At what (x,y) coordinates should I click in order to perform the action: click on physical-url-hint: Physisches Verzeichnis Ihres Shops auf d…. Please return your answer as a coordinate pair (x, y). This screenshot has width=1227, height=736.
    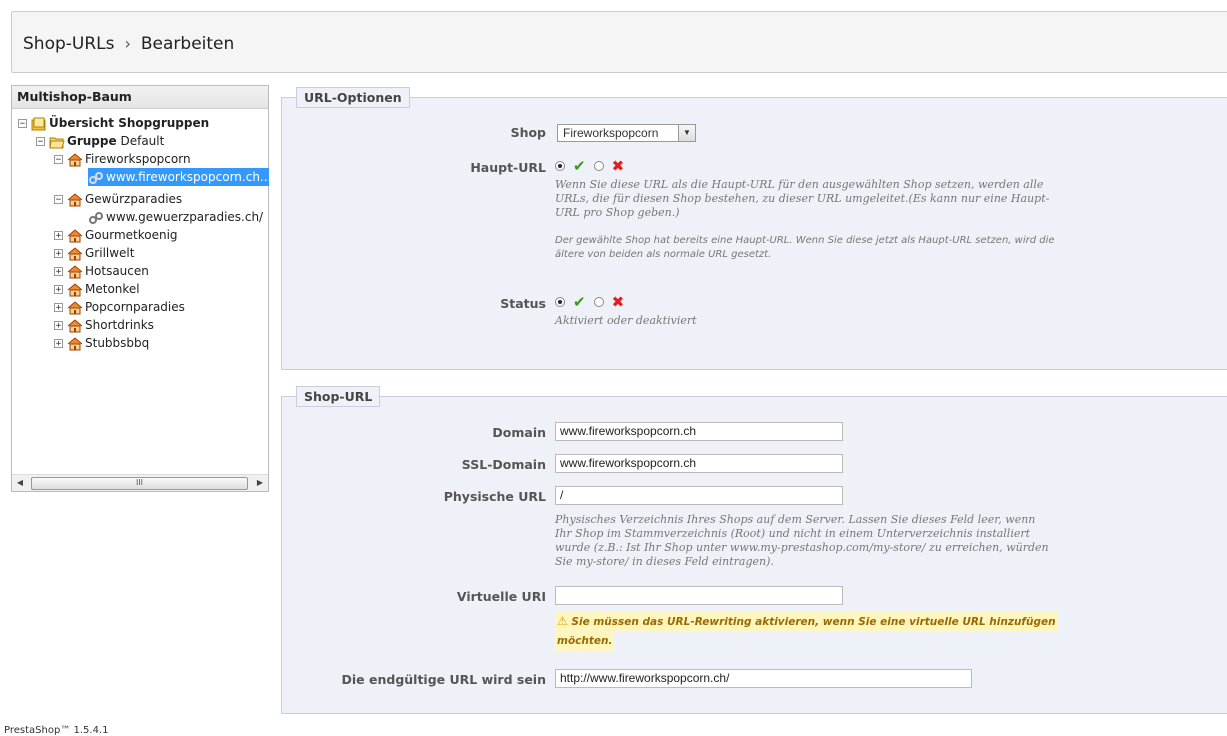
    Looking at the image, I should click on (802, 540).